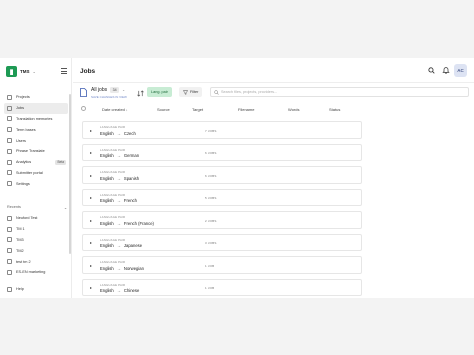 The height and width of the screenshot is (355, 474). Describe the element at coordinates (246, 109) in the screenshot. I see `column-filename: Filename` at that location.